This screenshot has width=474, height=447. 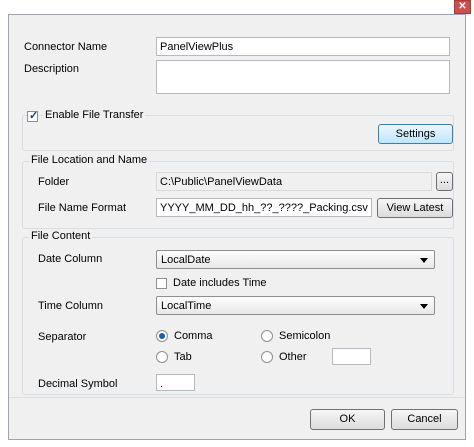 I want to click on file-name-format-input: YYYY_MM_DD_hh_??_????_Packing.csv, so click(x=264, y=207).